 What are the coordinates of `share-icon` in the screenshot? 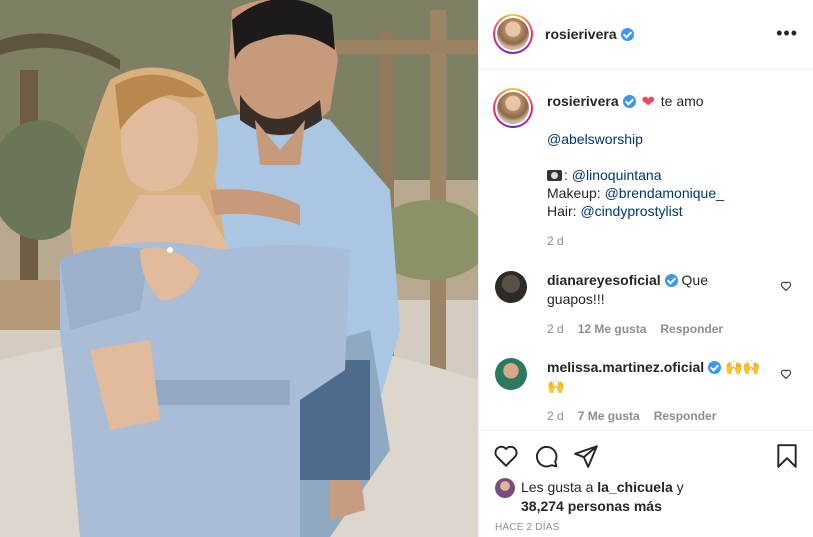 It's located at (586, 456).